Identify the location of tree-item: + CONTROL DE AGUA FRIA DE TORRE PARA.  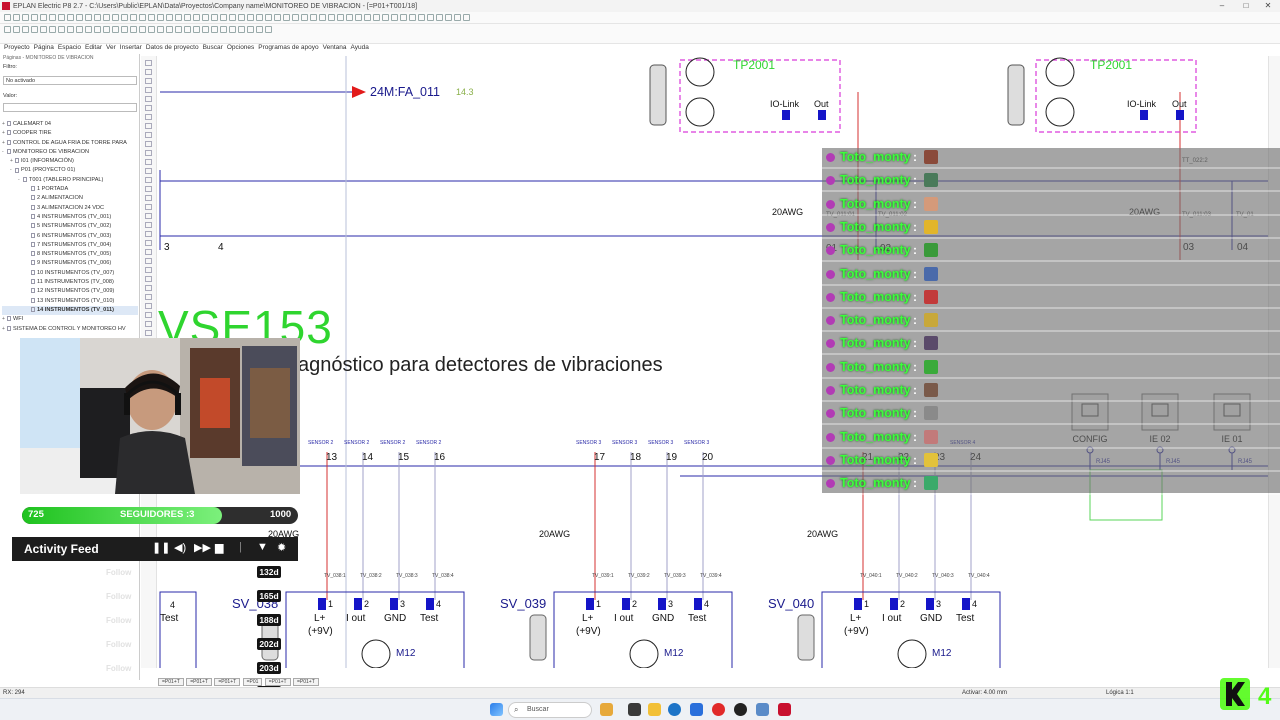
(70, 143).